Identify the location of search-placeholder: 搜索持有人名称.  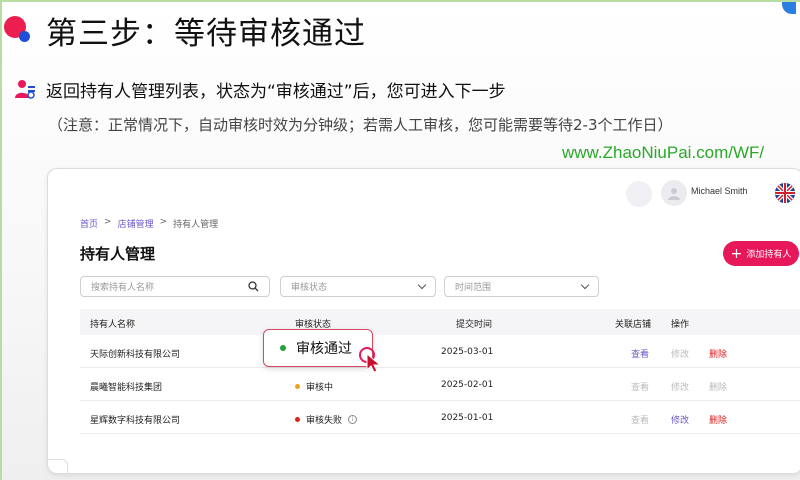
(123, 288).